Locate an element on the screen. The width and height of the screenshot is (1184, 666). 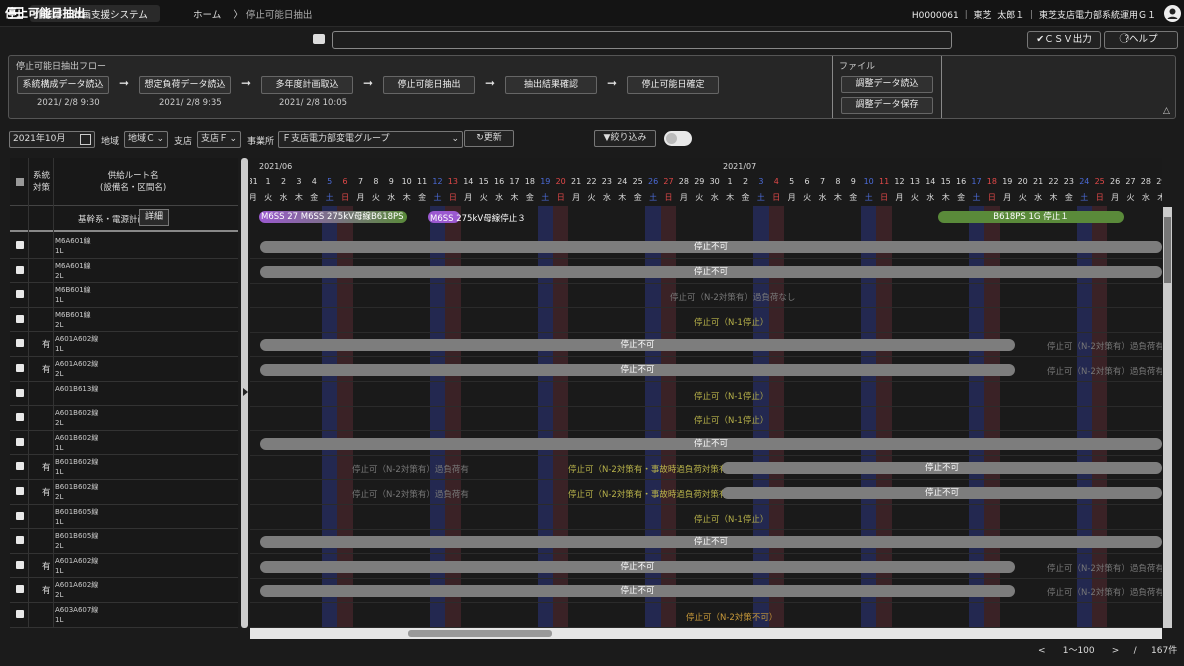
table-row: 有 B601B602線 1L is located at coordinates (124, 467).